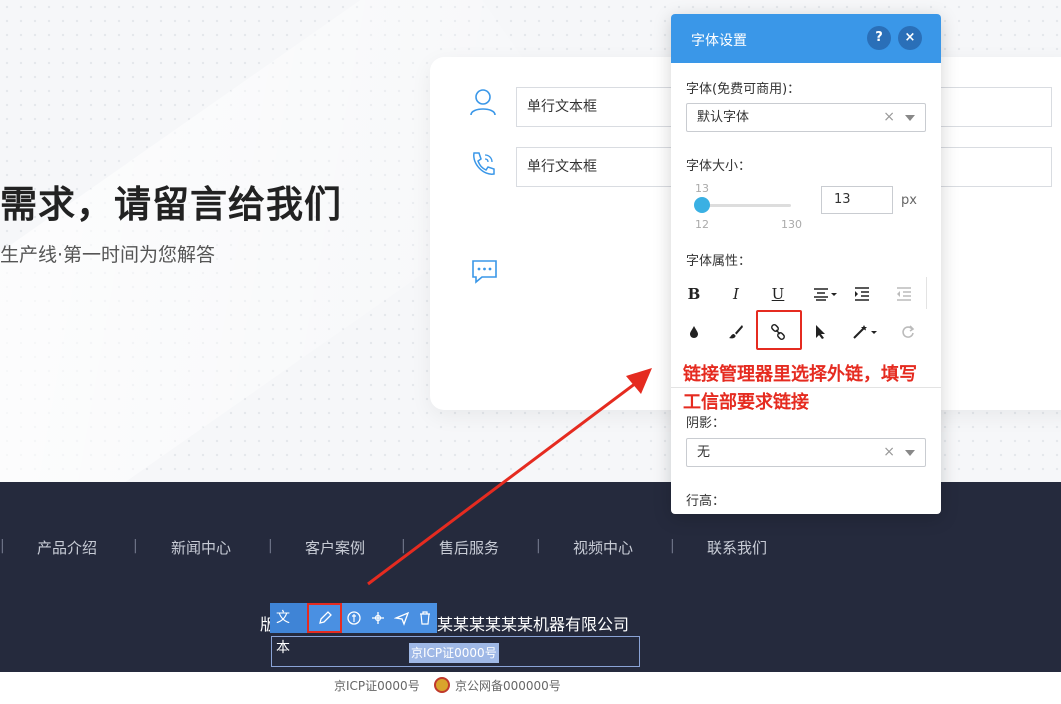 The image size is (1061, 704). What do you see at coordinates (806, 38) in the screenshot?
I see `panel-header: 字体设置 ? ×` at bounding box center [806, 38].